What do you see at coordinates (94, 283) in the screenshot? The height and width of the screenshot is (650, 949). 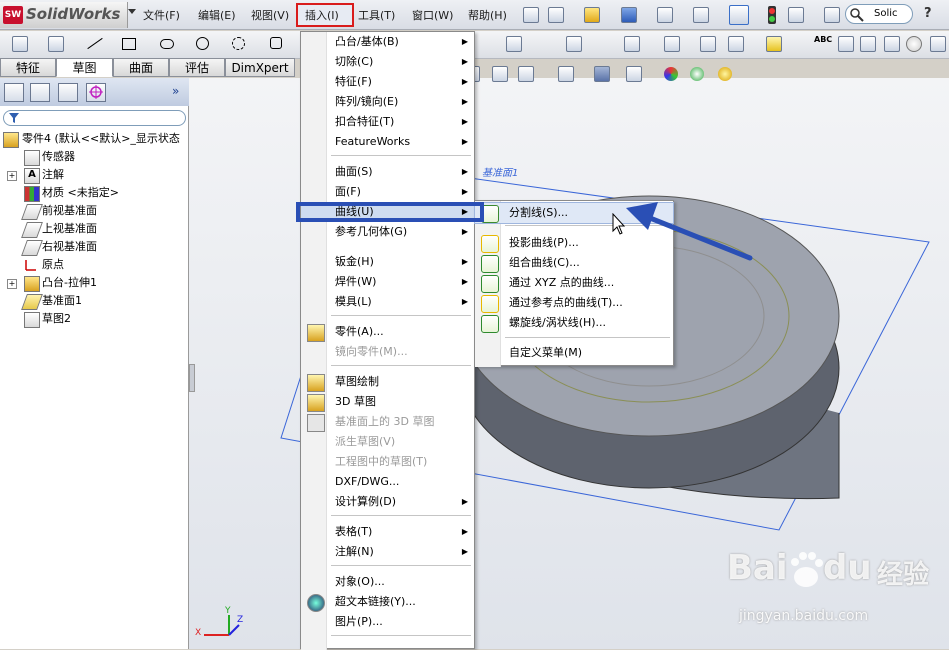 I see `tree-item-boss-extrude: + 凸台-拉伸1` at bounding box center [94, 283].